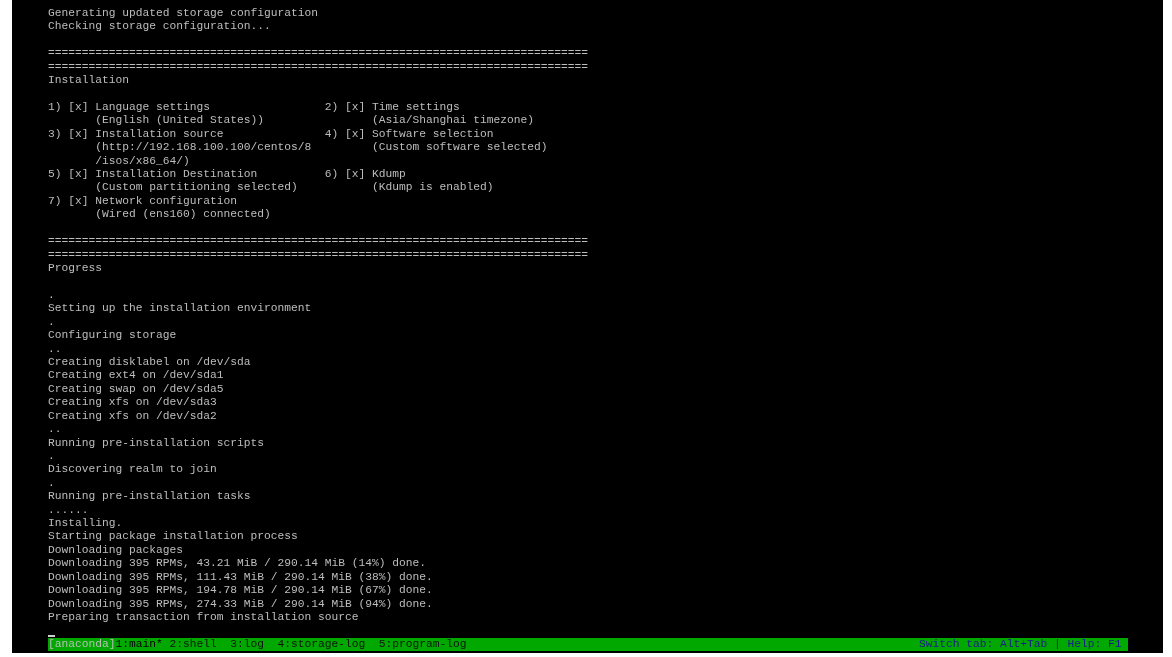 This screenshot has width=1172, height=657. Describe the element at coordinates (321, 644) in the screenshot. I see `tab: 4:storage-log` at that location.